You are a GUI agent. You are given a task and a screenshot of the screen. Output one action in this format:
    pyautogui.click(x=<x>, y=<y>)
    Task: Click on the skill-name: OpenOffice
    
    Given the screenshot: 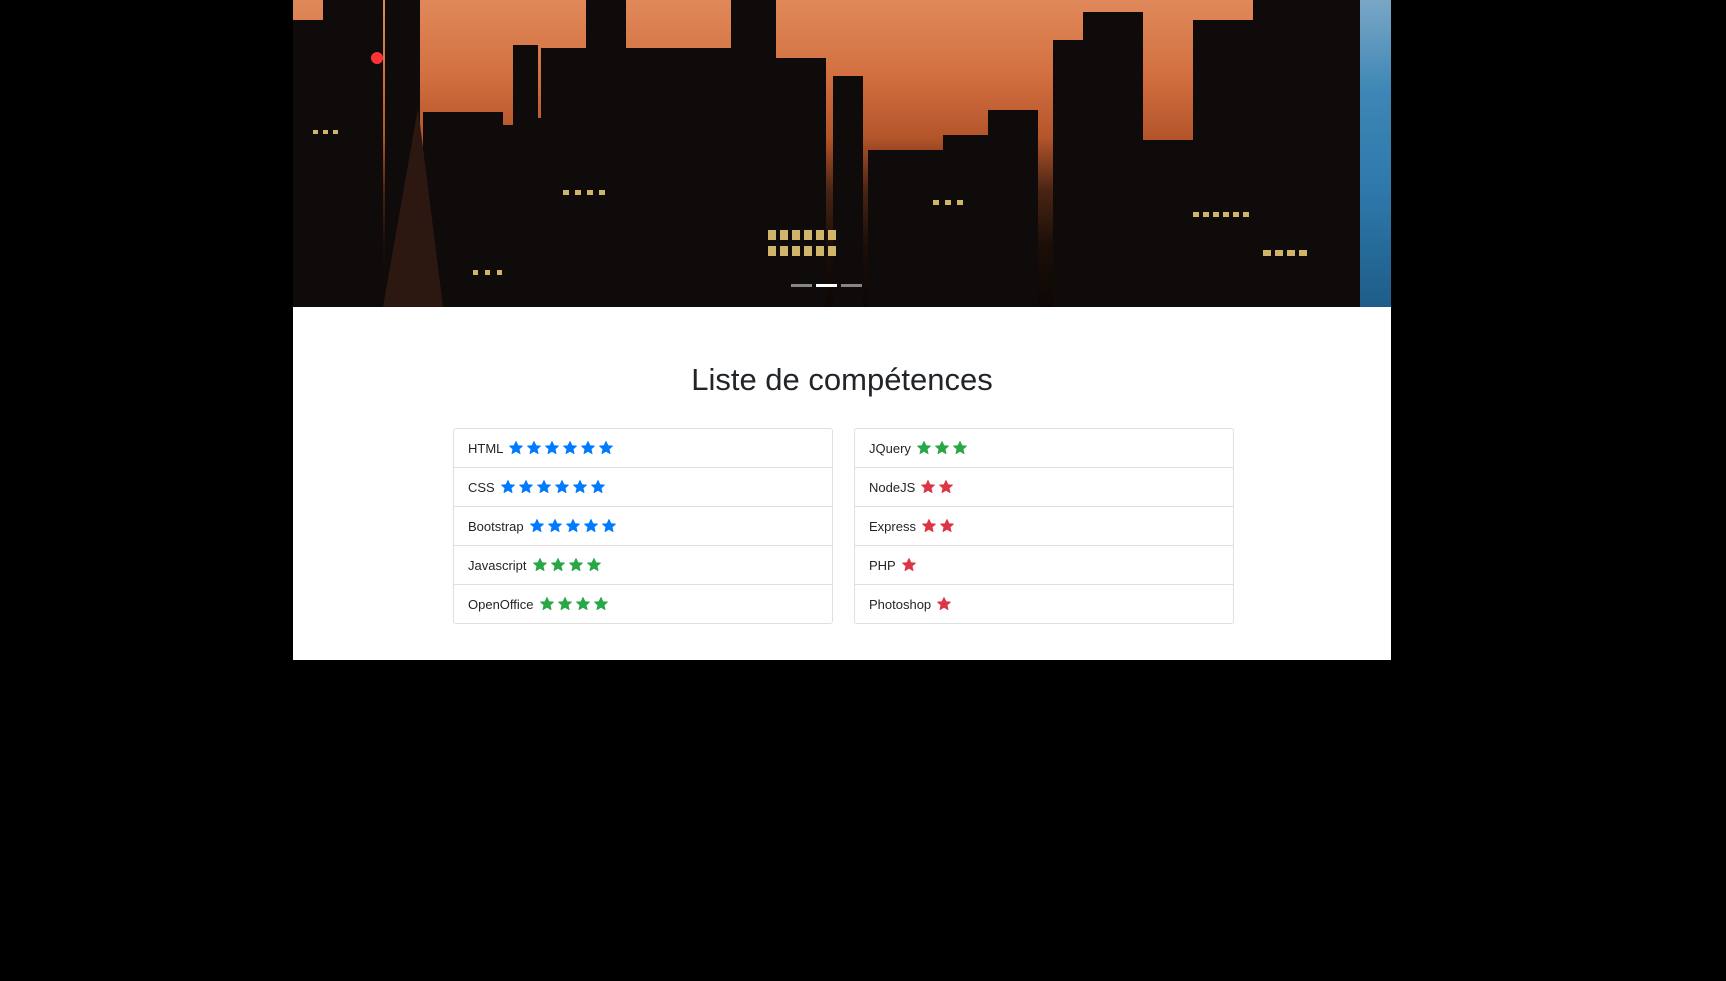 What is the action you would take?
    pyautogui.click(x=501, y=604)
    